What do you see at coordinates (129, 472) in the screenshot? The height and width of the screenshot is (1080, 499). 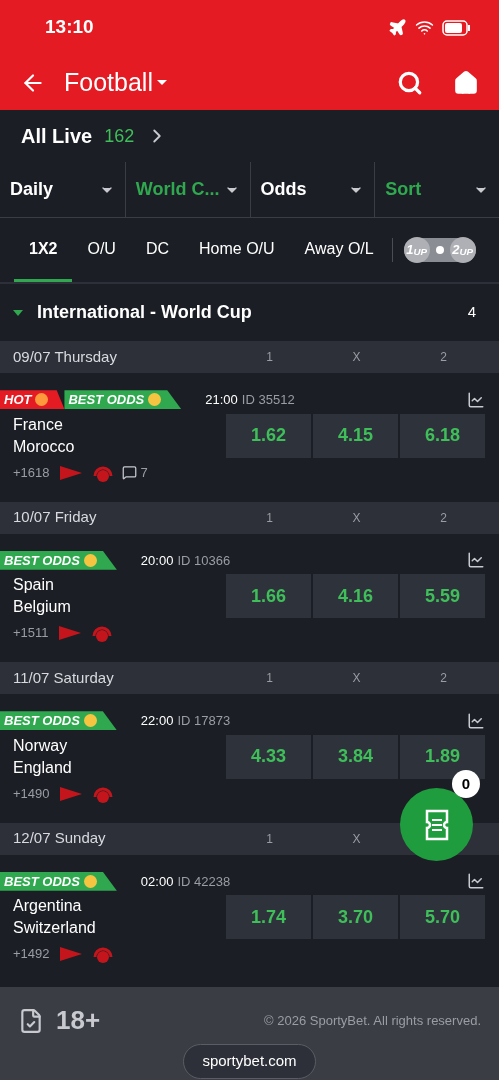 I see `comment-icon` at bounding box center [129, 472].